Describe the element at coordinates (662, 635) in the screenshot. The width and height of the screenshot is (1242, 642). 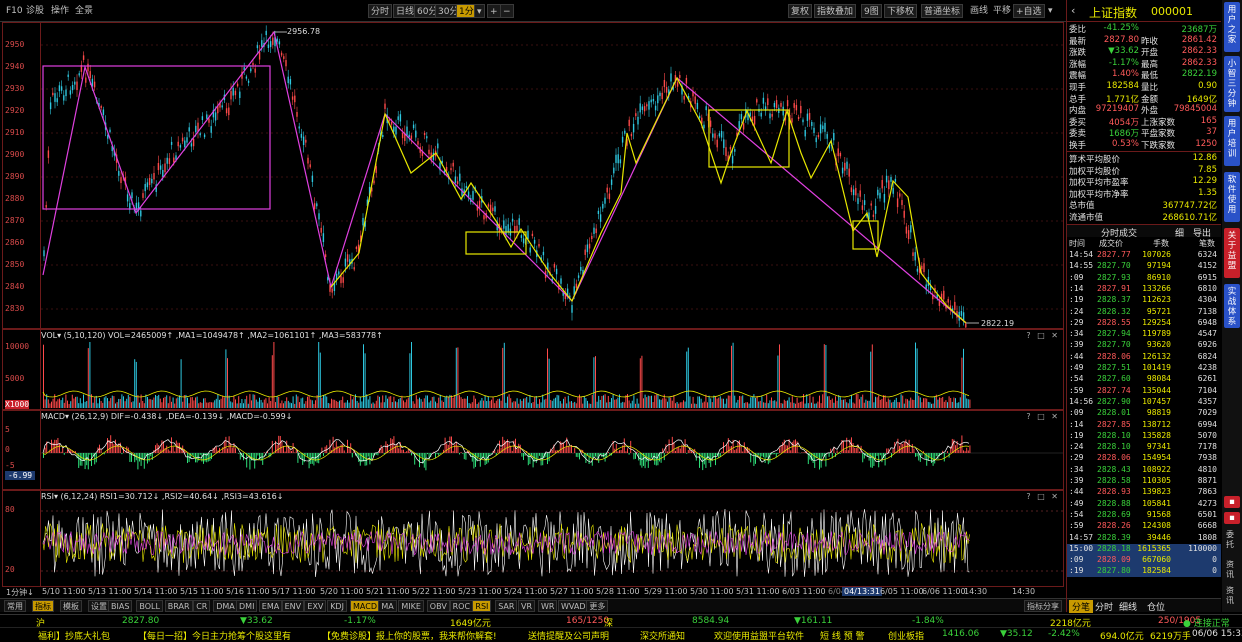
I see `news-item: 深交所通知` at that location.